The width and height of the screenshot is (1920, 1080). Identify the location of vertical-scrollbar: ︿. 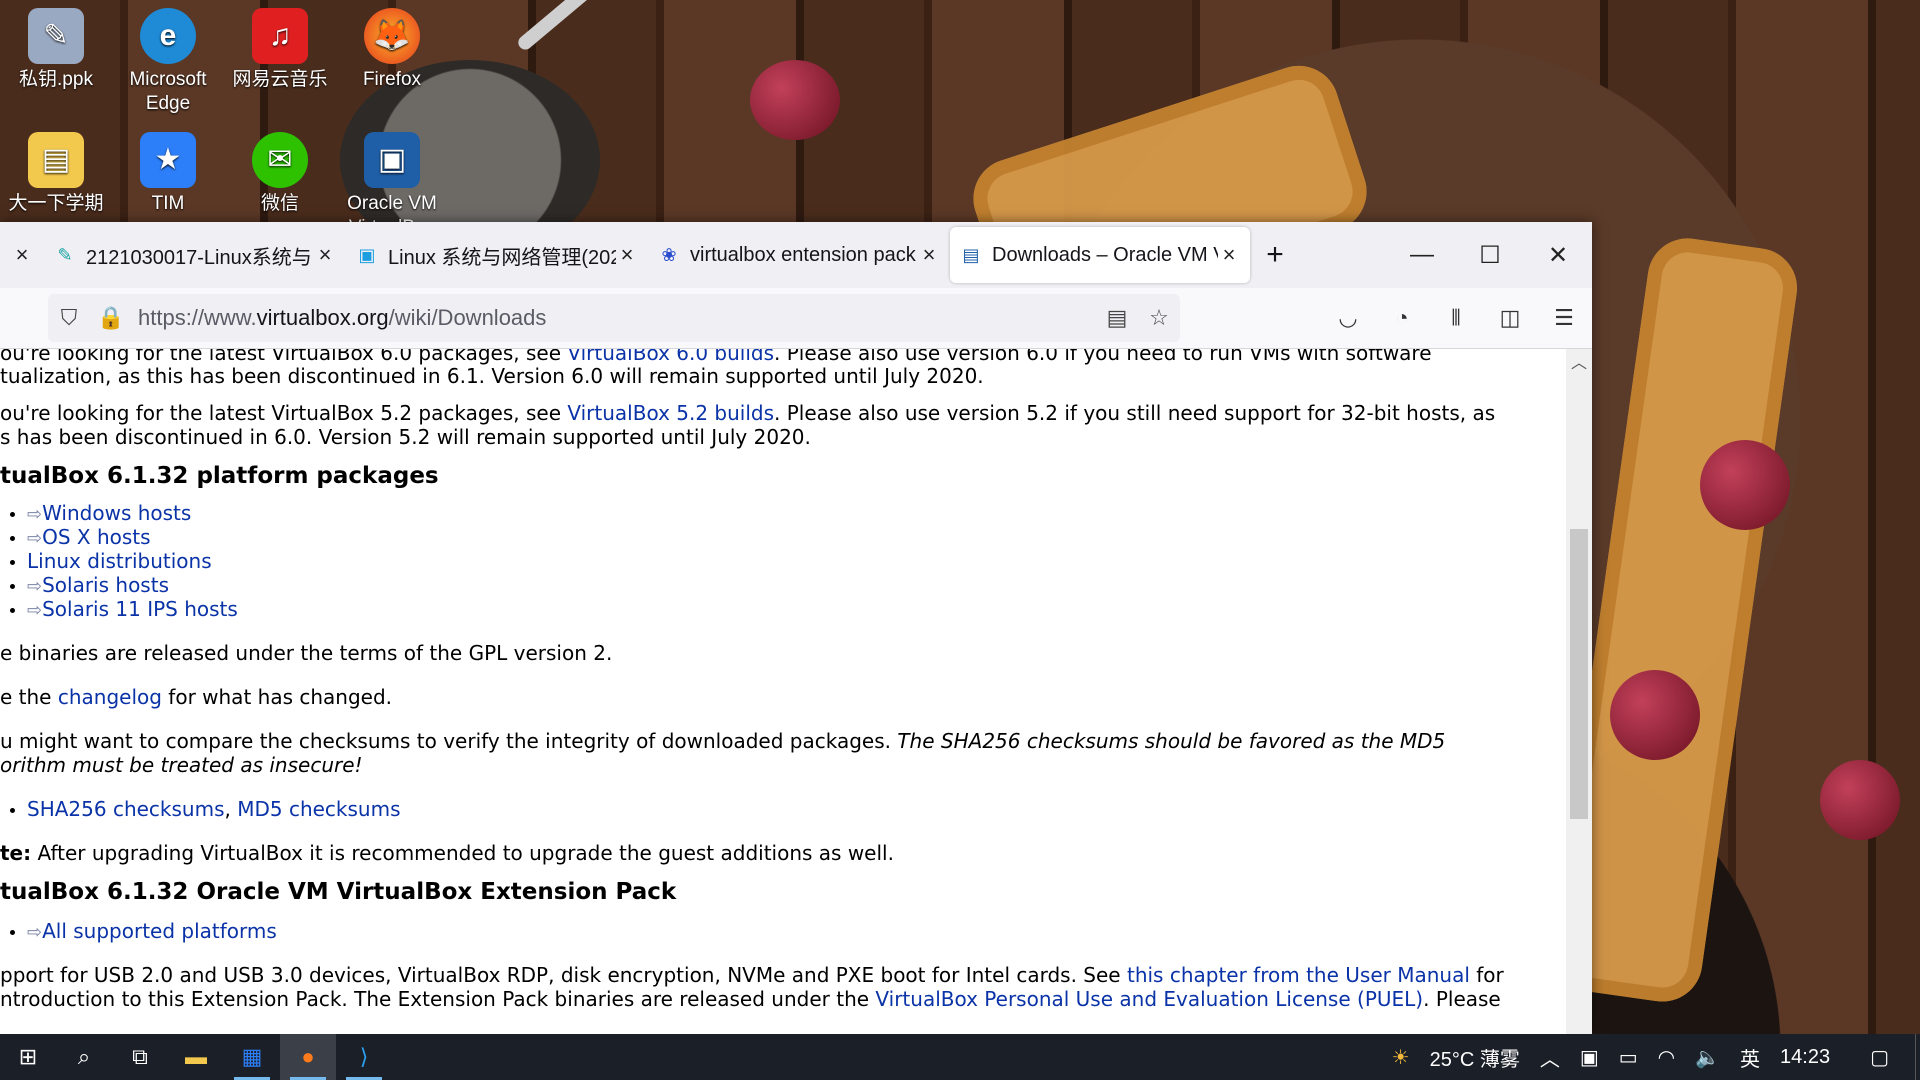
(1579, 692).